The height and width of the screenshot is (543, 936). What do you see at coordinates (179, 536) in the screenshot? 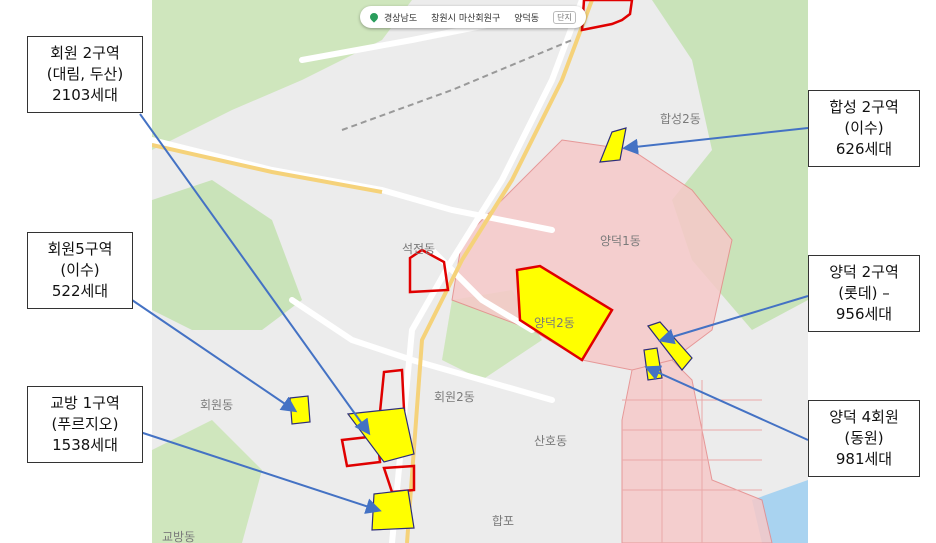
I see `dong-label-gyobang: 교방동` at bounding box center [179, 536].